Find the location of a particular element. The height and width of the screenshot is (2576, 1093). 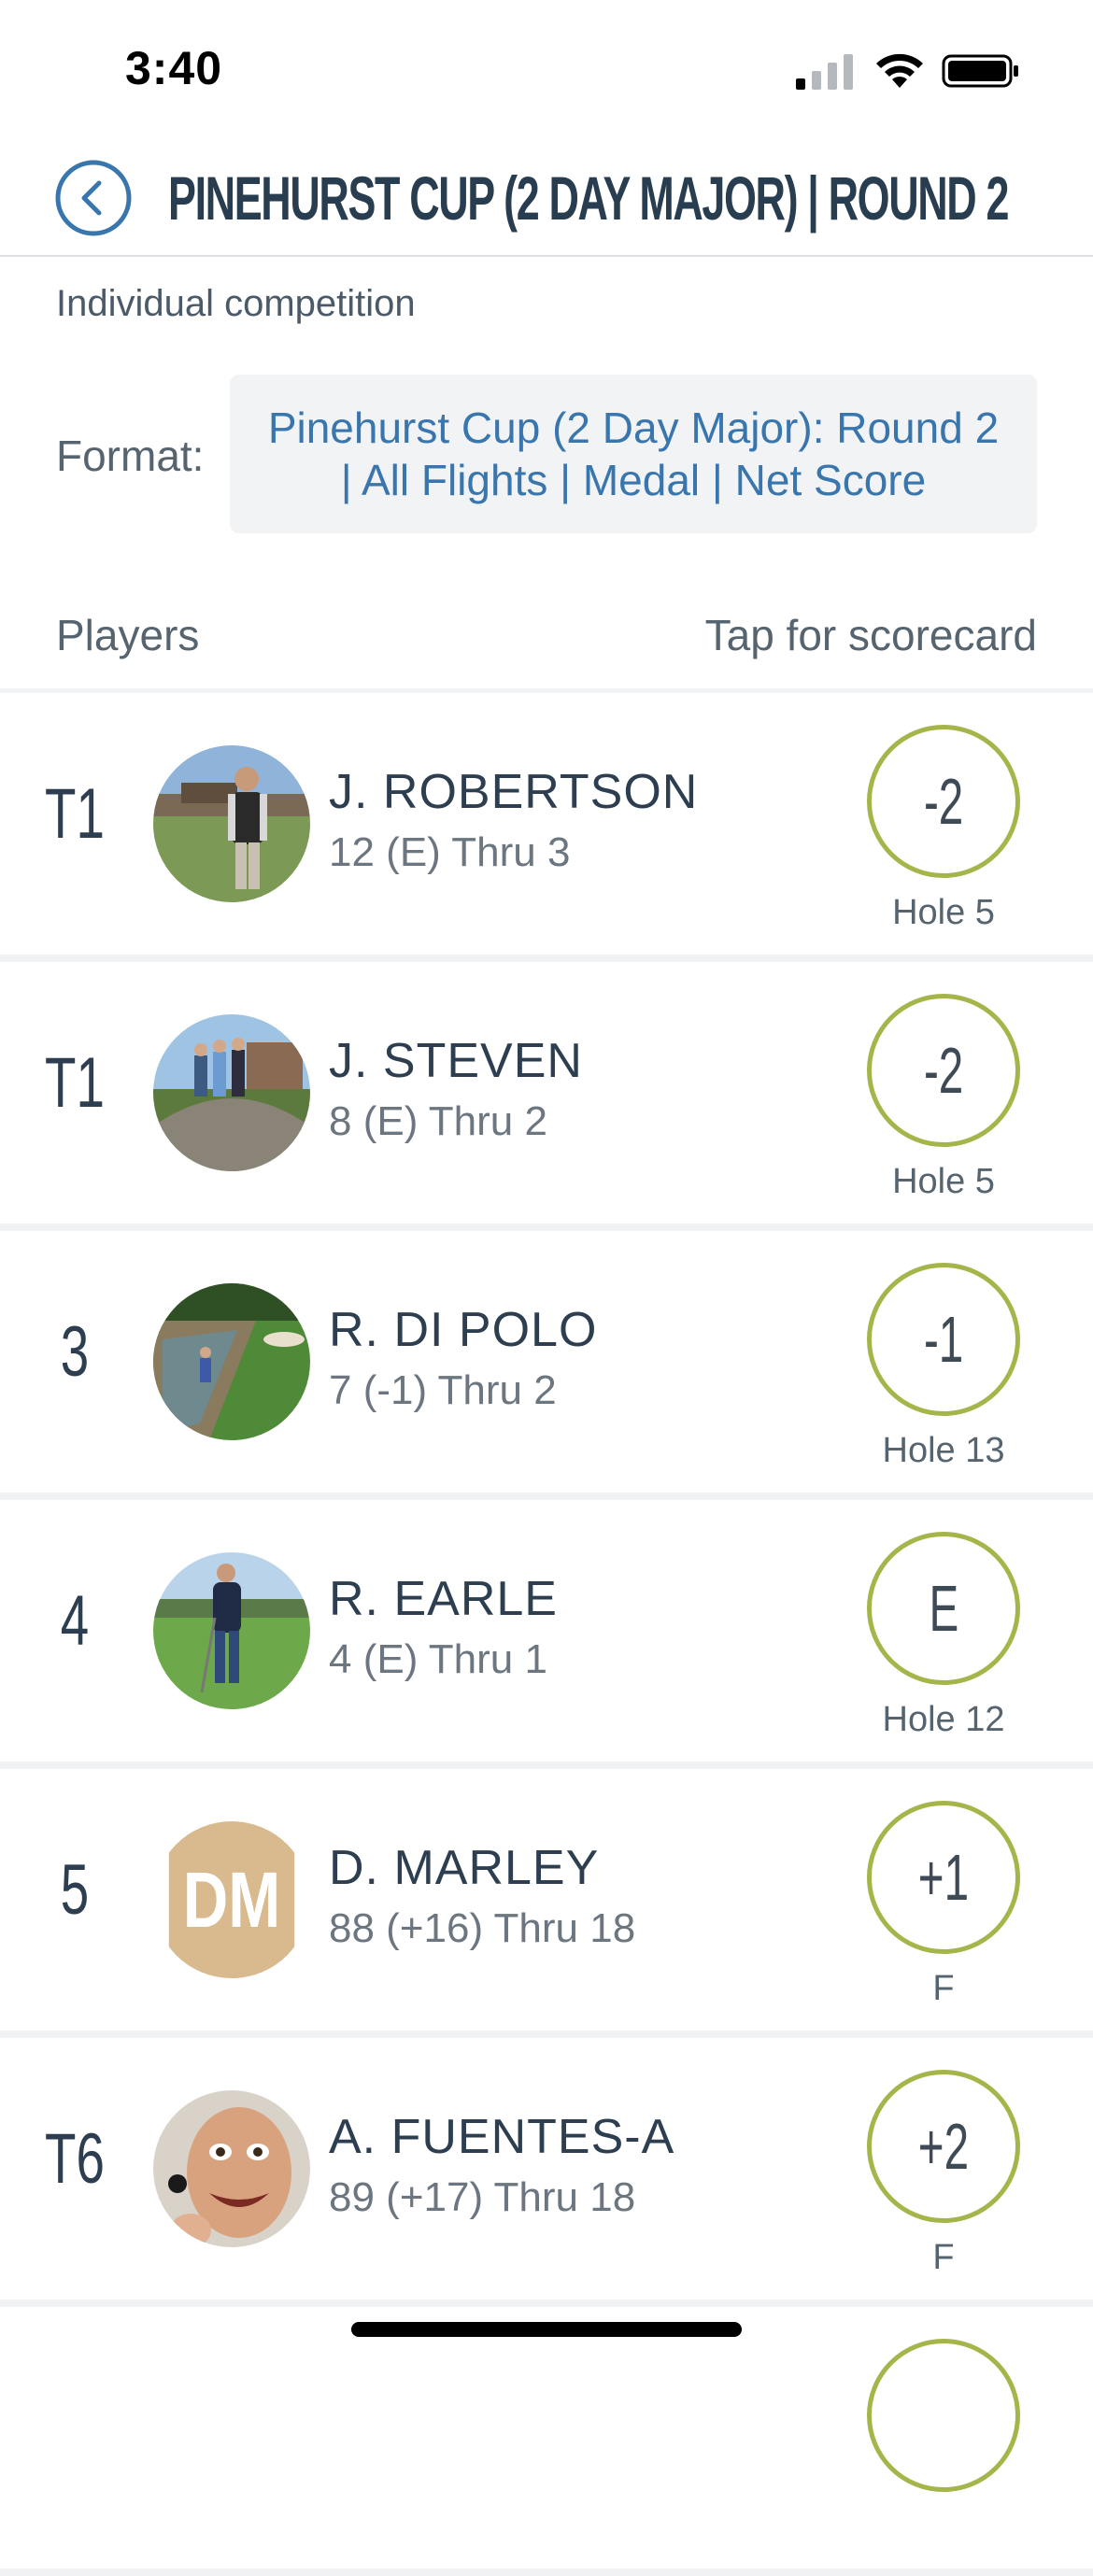

wifi-icon is located at coordinates (899, 70).